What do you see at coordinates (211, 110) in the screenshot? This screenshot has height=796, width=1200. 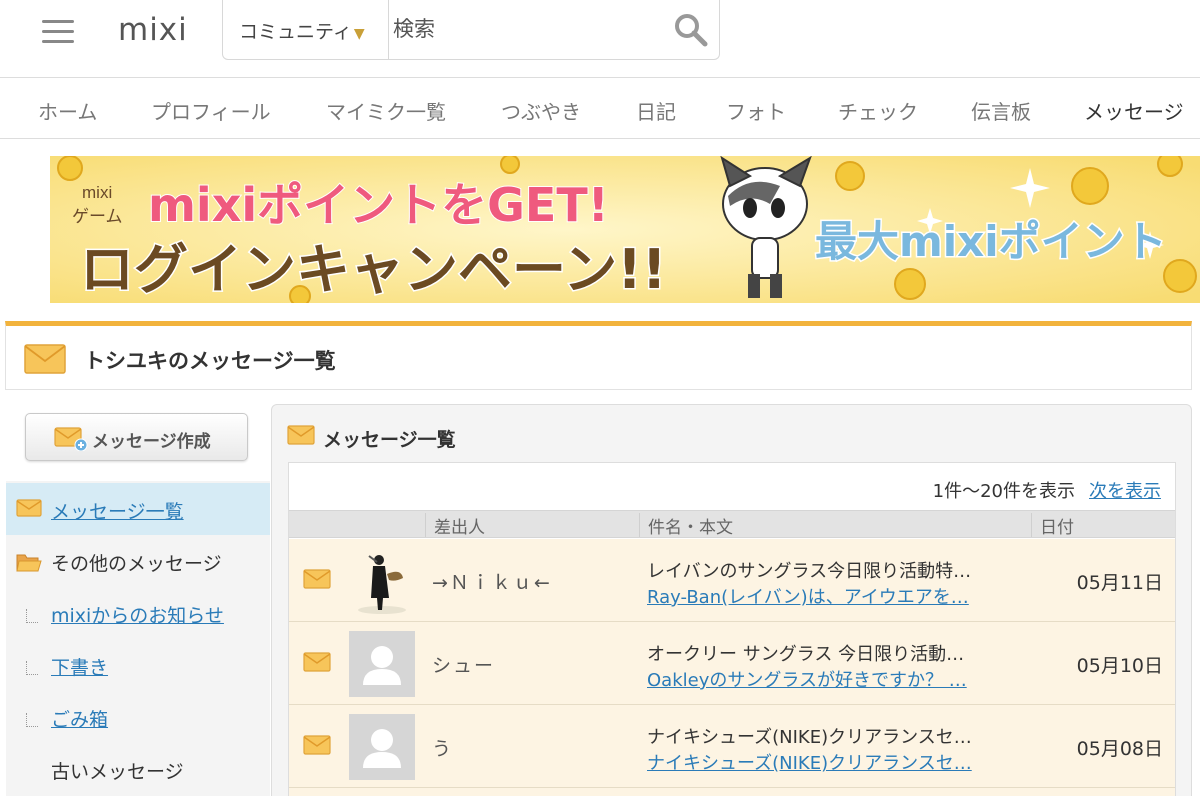 I see `nav-profile: プロフィール` at bounding box center [211, 110].